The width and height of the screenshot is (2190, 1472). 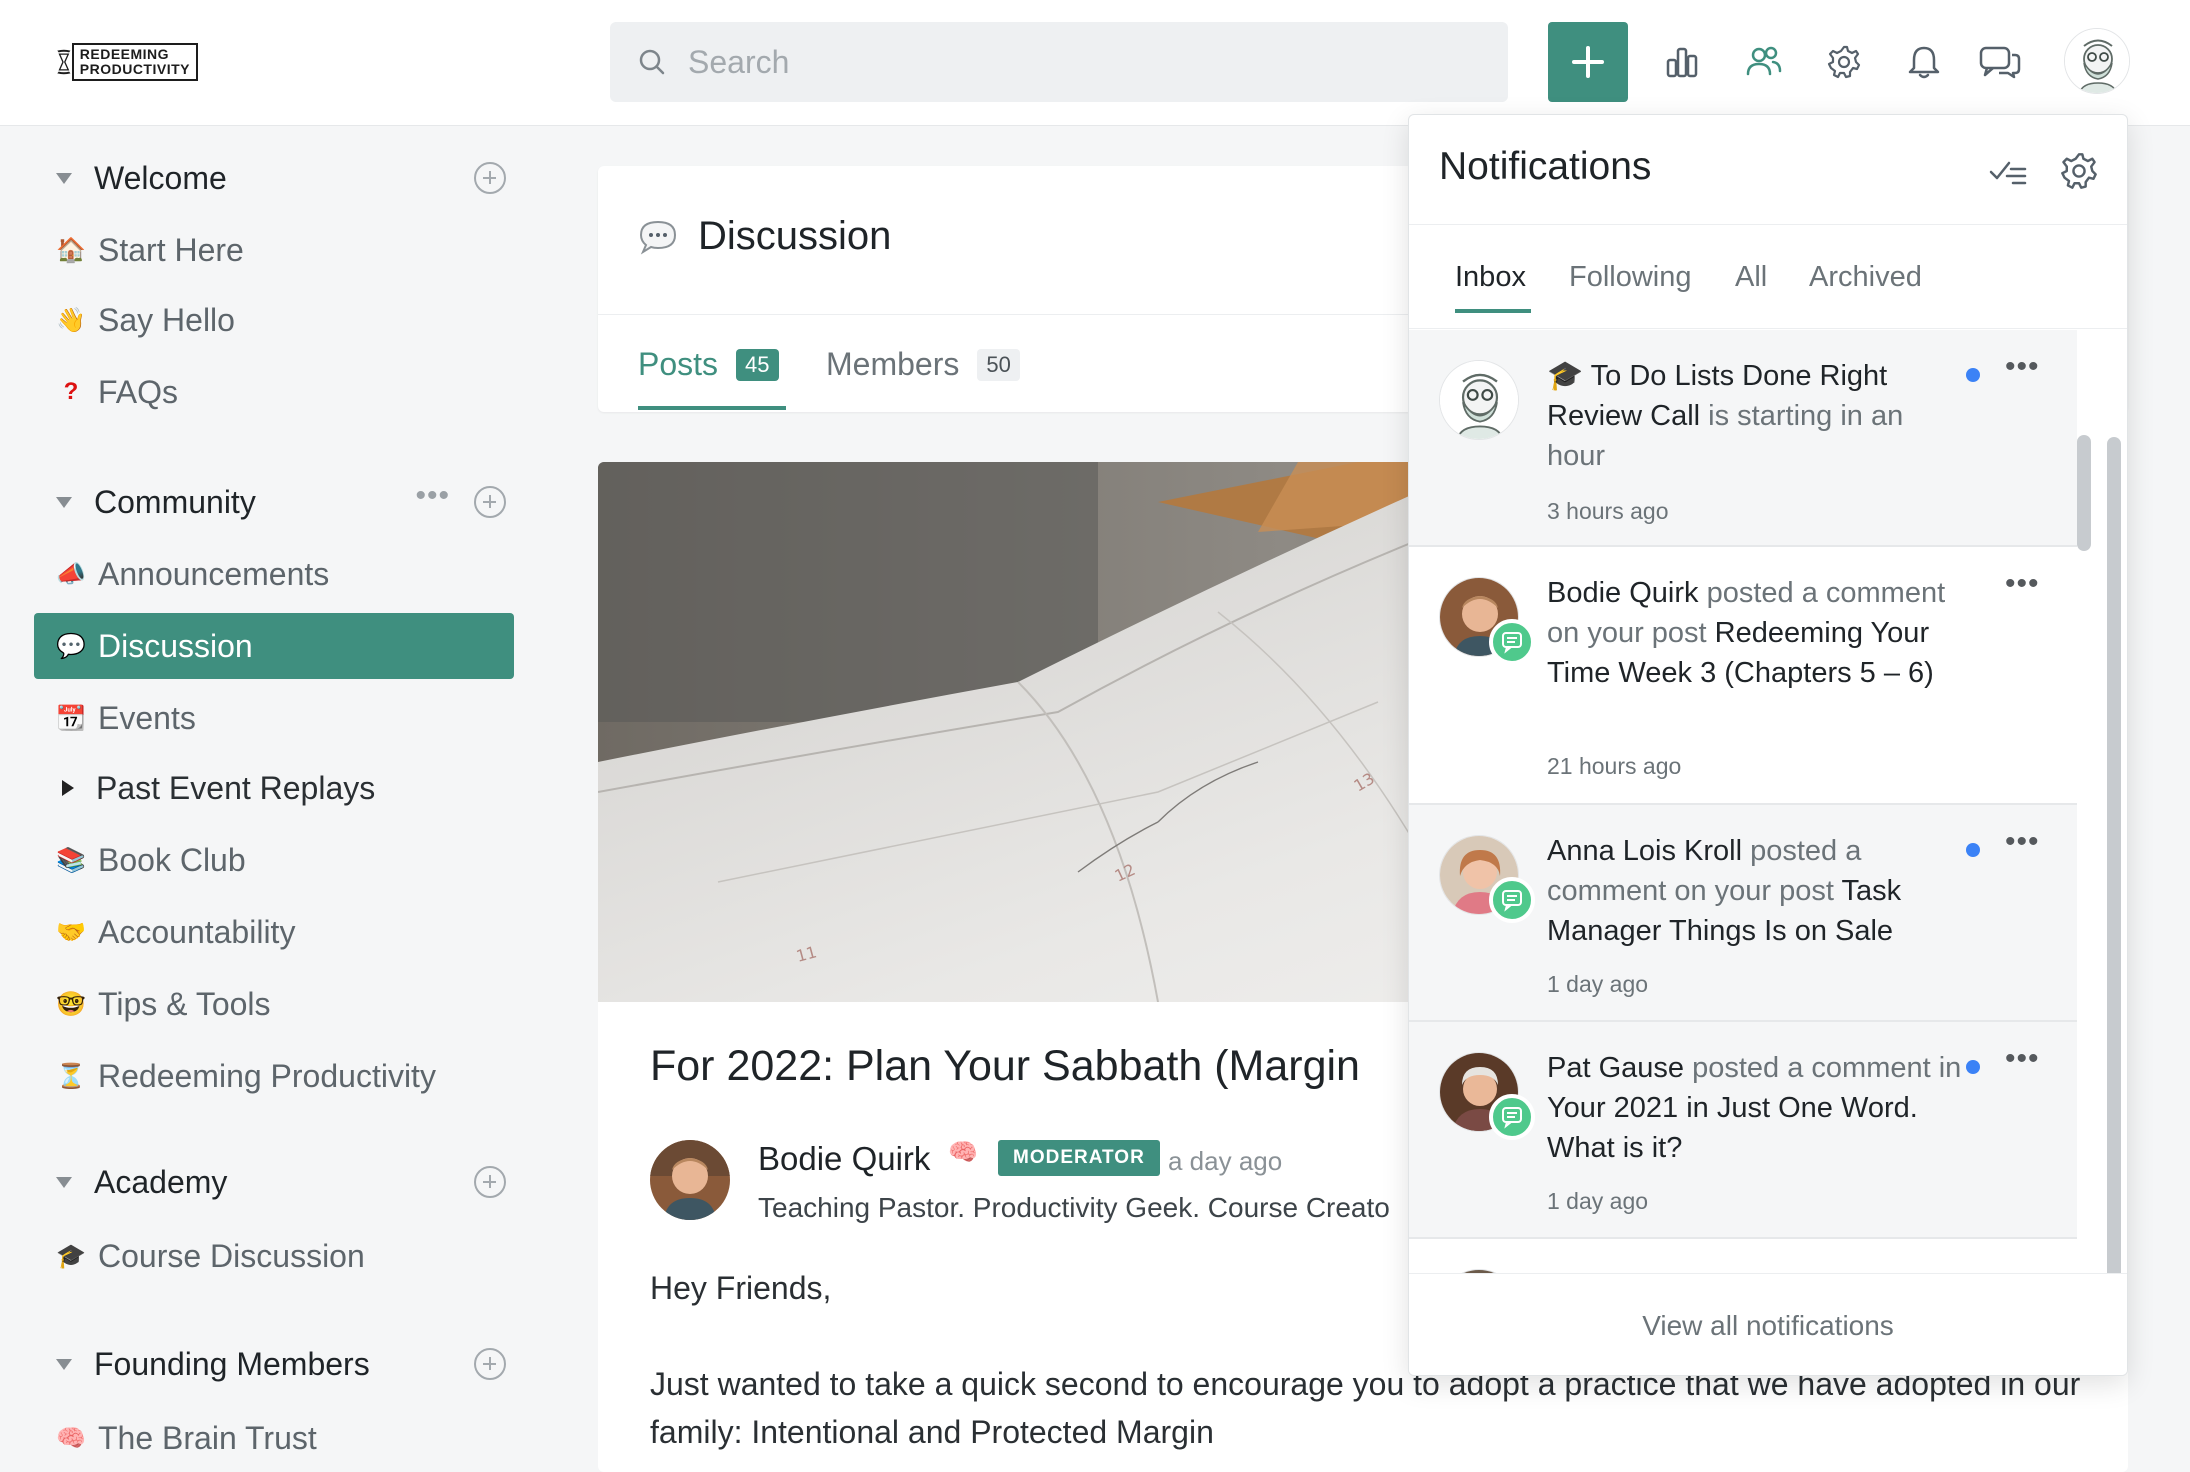 I want to click on members-icon, so click(x=1764, y=61).